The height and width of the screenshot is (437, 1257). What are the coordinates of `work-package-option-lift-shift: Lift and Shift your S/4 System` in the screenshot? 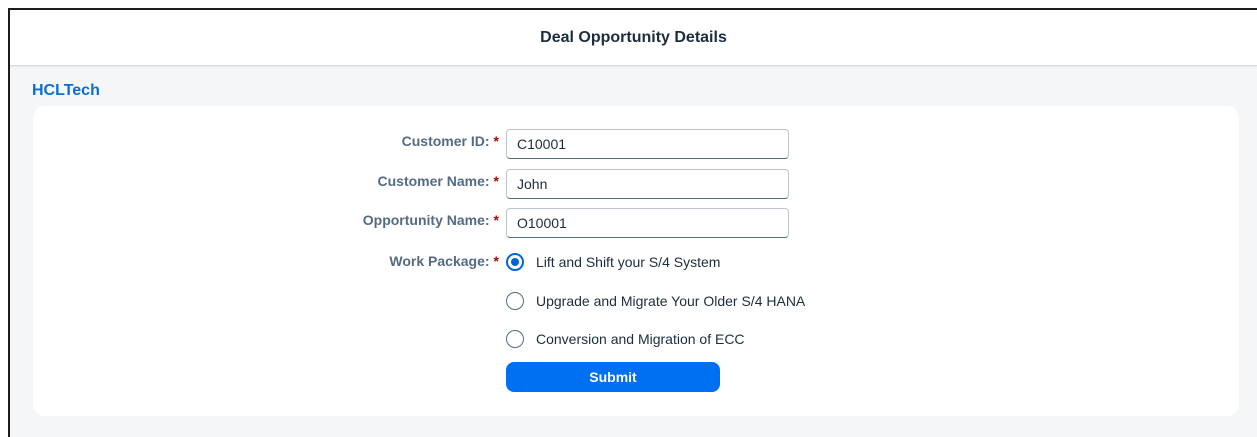 It's located at (613, 262).